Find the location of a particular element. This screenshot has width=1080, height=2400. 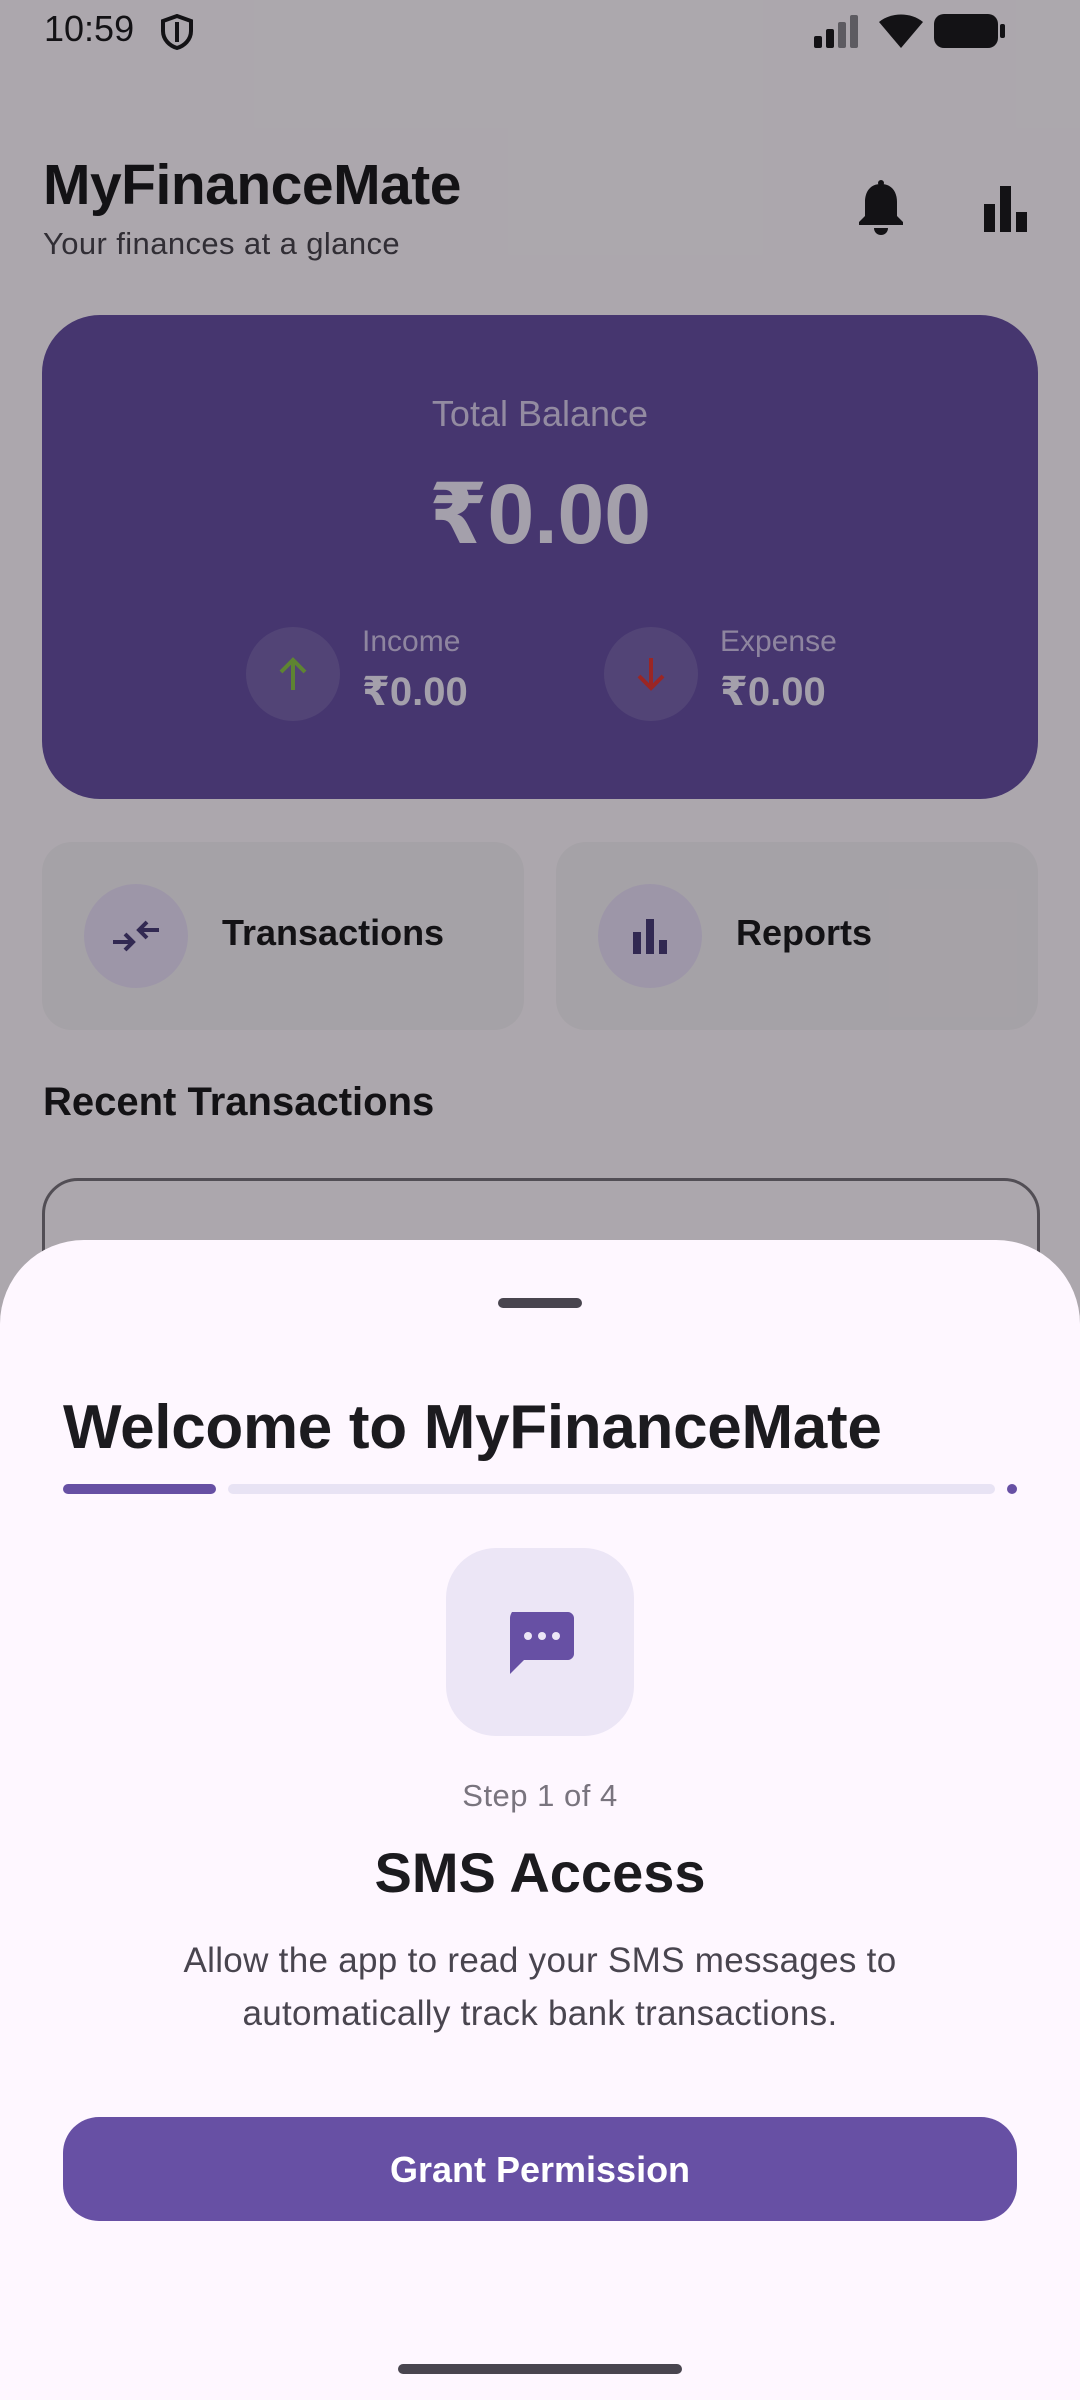

progress-remaining is located at coordinates (611, 1489).